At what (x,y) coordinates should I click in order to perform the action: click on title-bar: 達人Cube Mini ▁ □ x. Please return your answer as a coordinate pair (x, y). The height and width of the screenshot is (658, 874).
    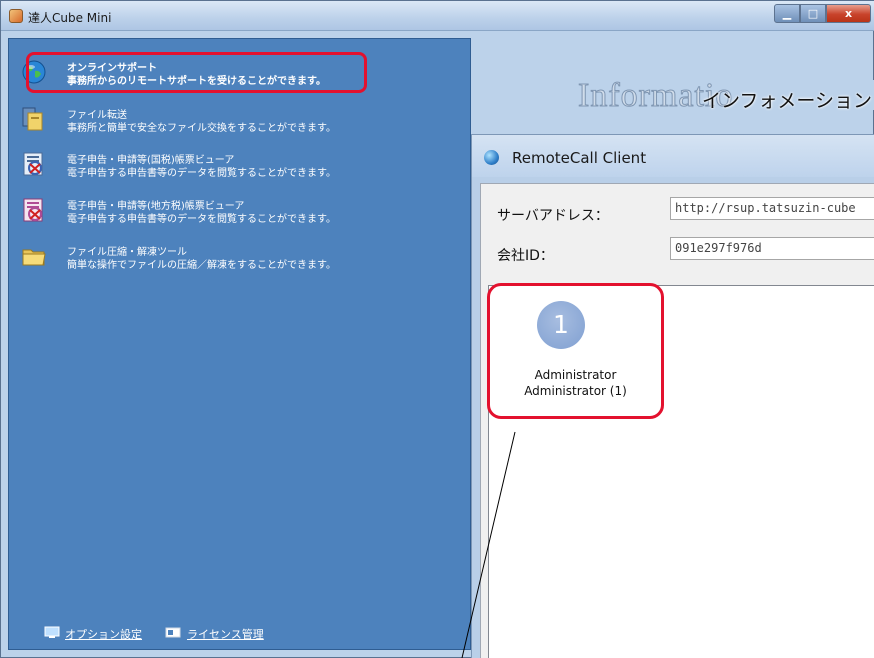
    Looking at the image, I should click on (437, 16).